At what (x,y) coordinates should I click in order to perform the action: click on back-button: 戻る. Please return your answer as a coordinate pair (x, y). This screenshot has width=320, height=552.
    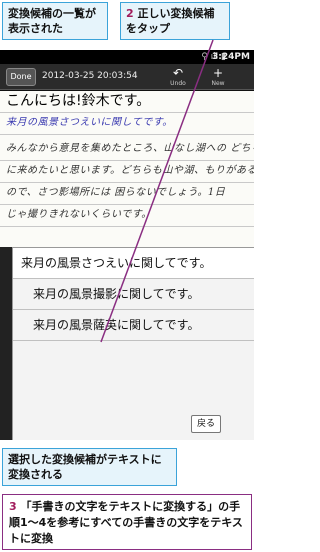
    Looking at the image, I should click on (206, 424).